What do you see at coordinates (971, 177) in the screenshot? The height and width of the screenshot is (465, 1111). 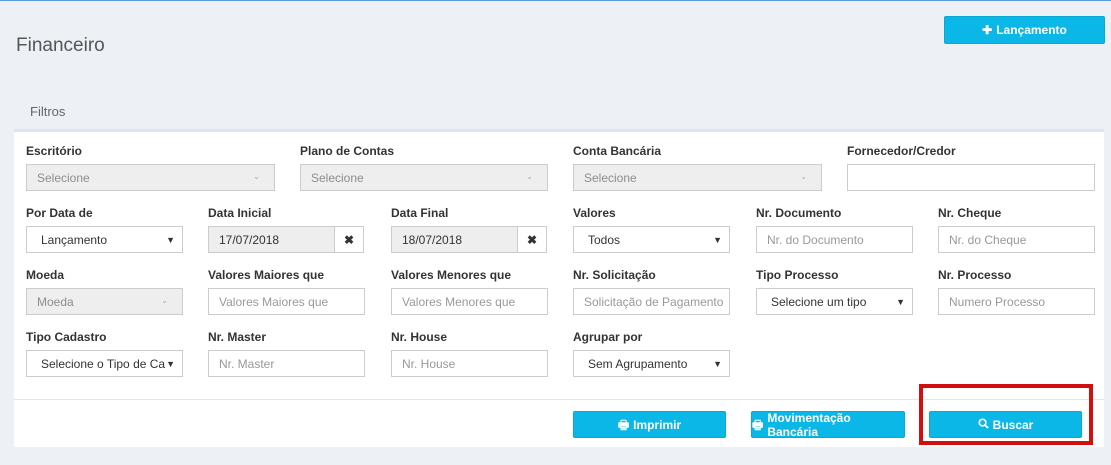 I see `fornecedor-input` at bounding box center [971, 177].